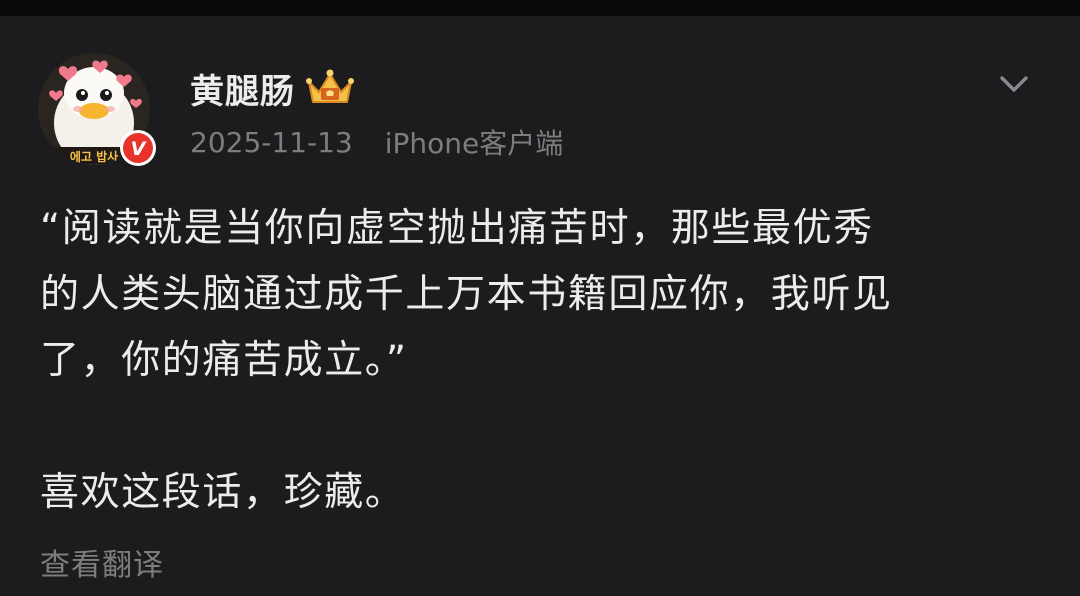 The width and height of the screenshot is (1080, 596). Describe the element at coordinates (223, 492) in the screenshot. I see `post-content-line: 喜欢这段话，珍藏。` at that location.